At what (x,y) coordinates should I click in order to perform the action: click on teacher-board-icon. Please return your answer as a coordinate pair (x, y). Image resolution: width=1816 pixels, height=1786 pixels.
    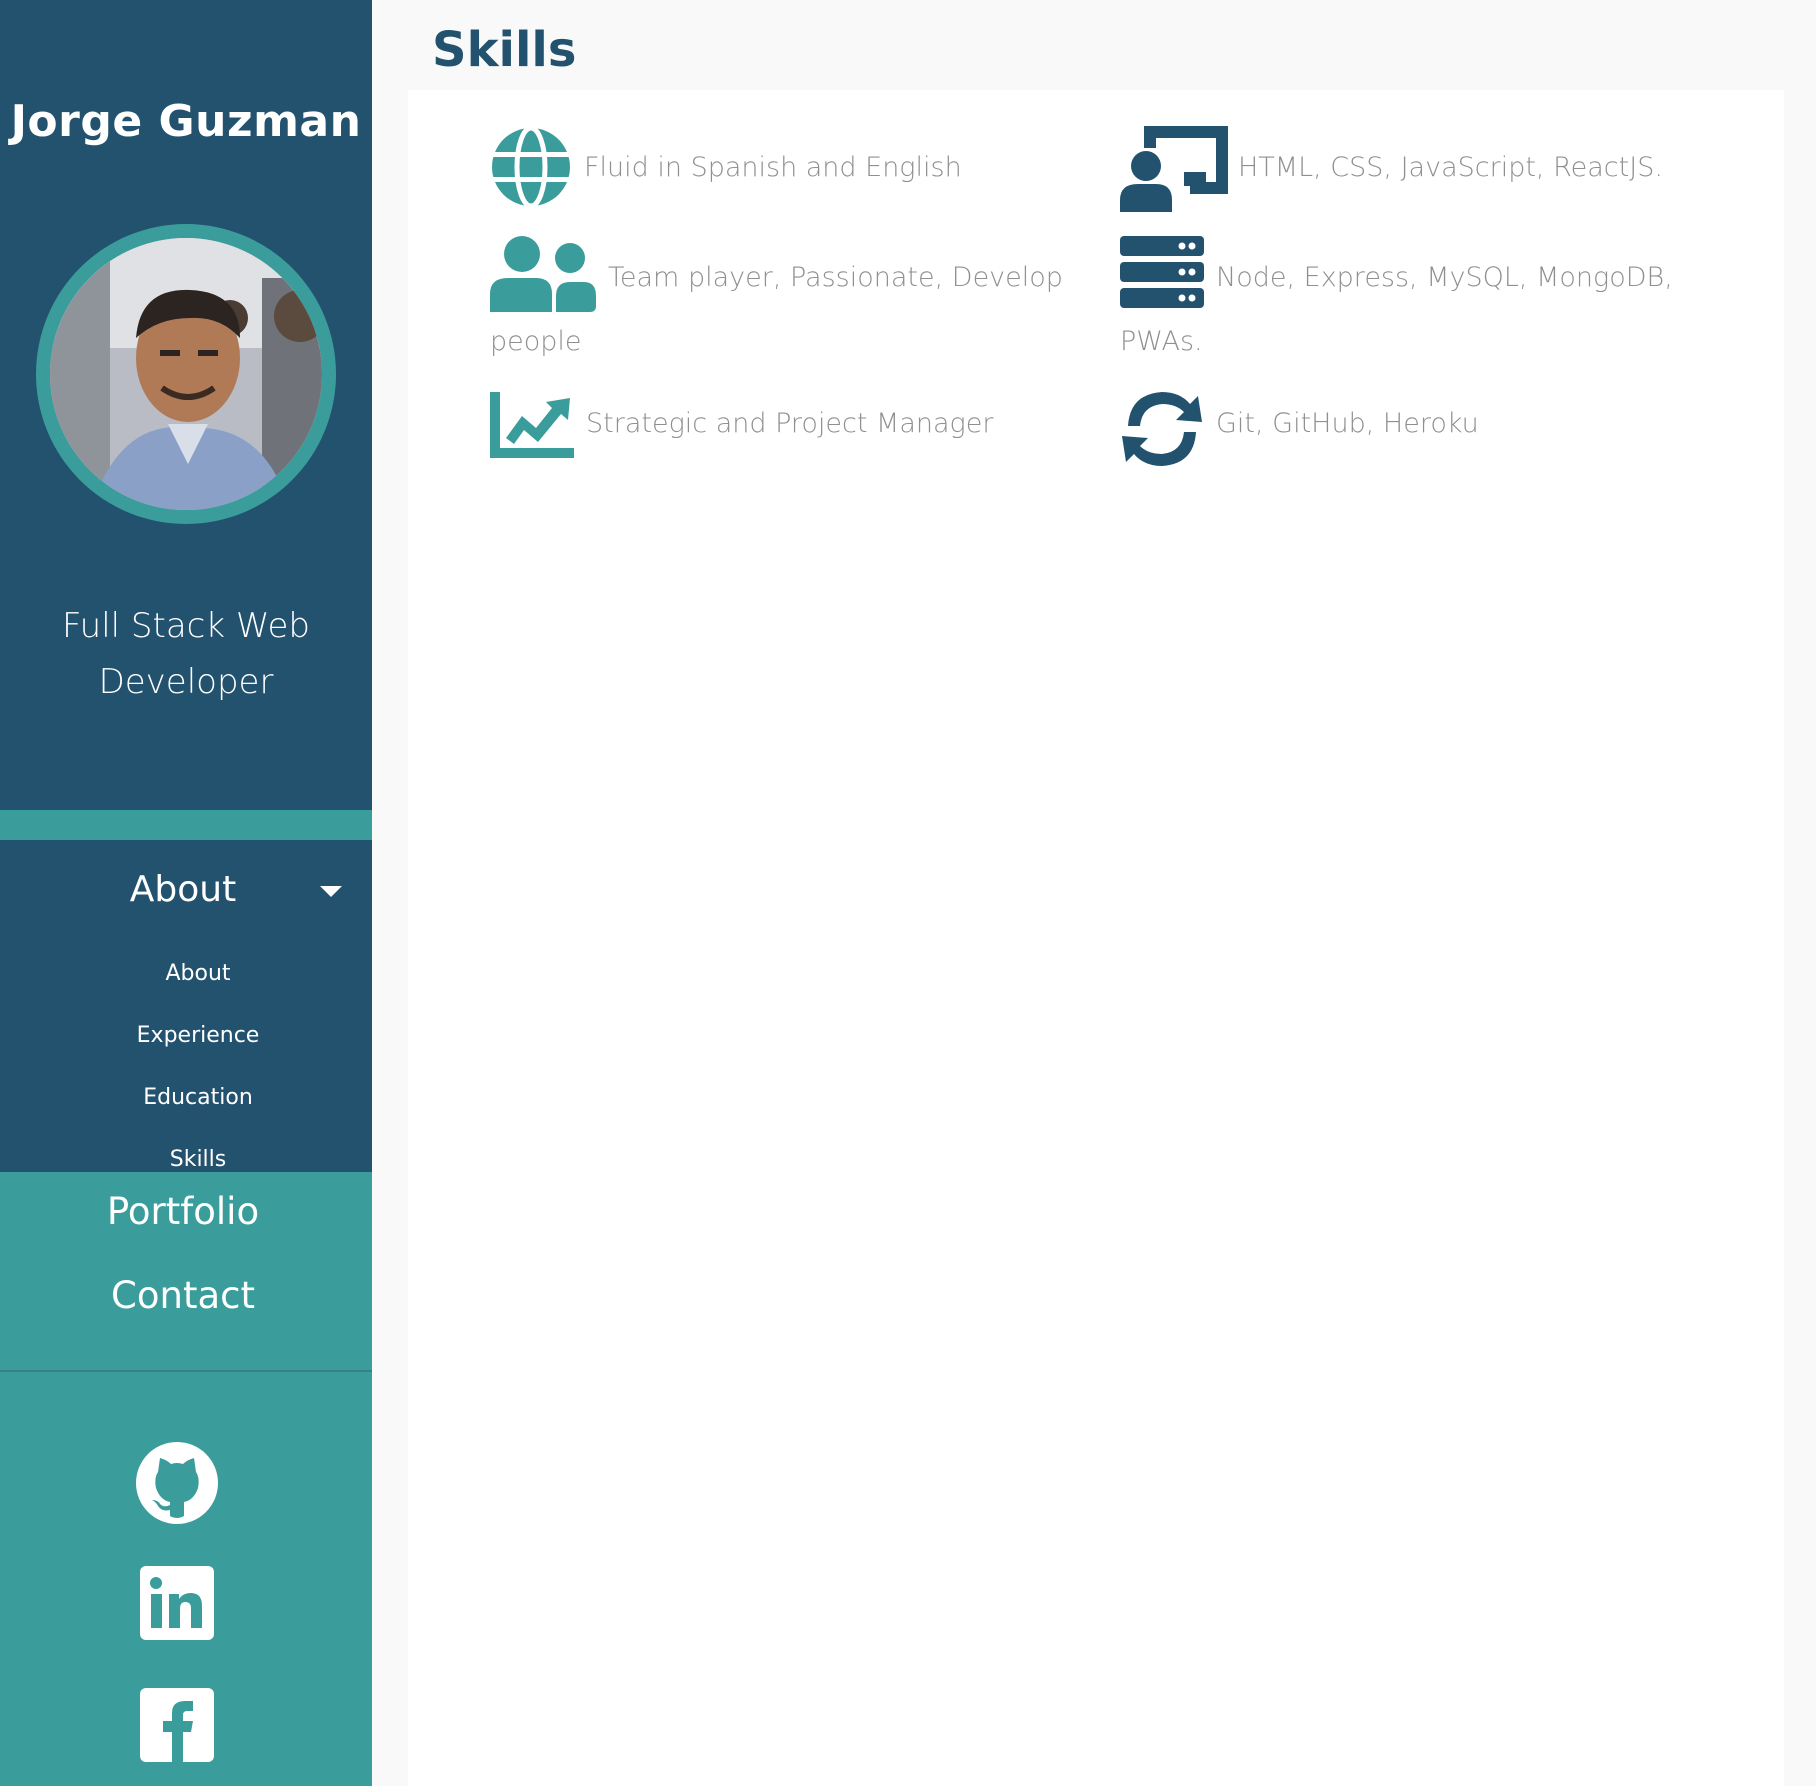
    Looking at the image, I should click on (1174, 169).